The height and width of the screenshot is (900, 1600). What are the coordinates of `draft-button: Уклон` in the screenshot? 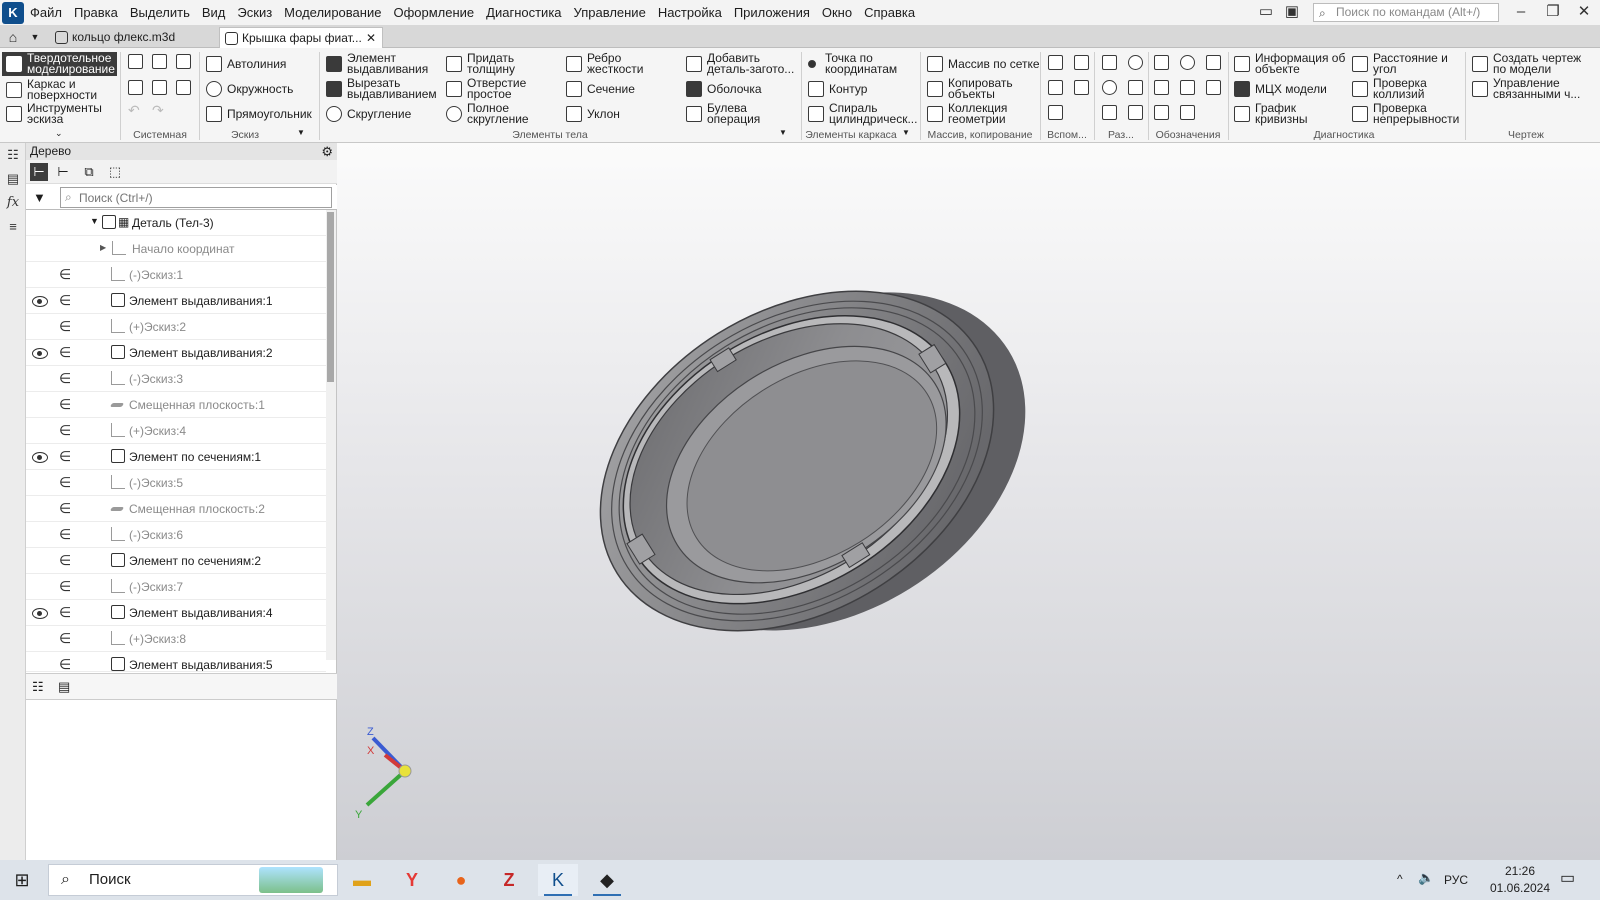 It's located at (593, 114).